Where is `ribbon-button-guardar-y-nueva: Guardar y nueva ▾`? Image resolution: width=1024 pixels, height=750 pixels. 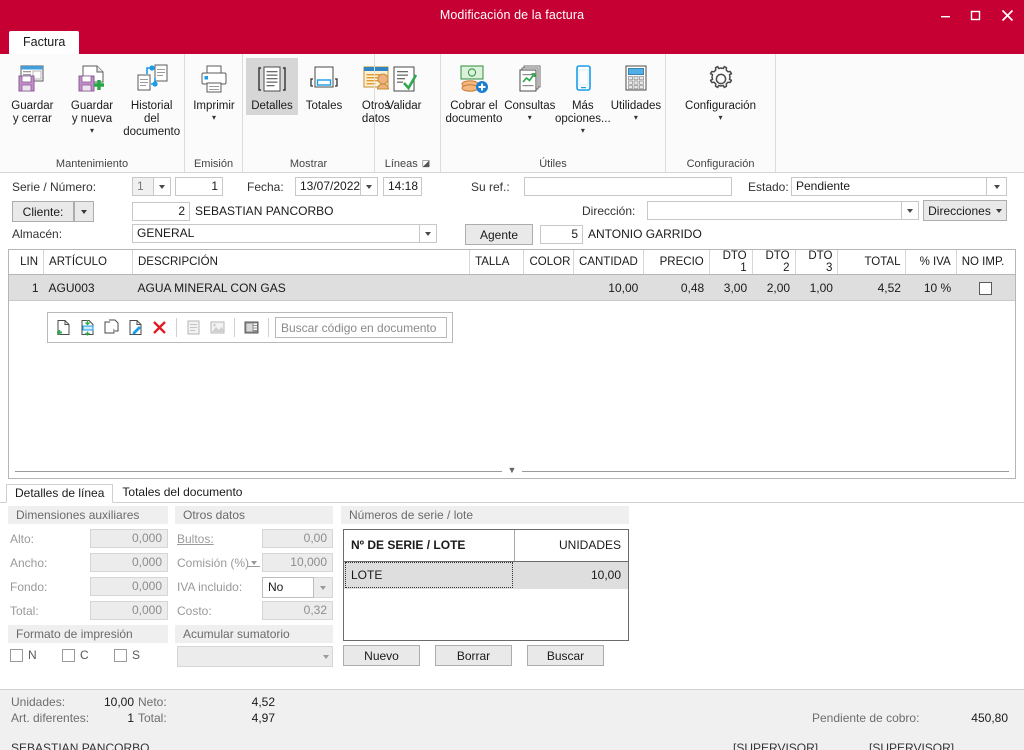 ribbon-button-guardar-y-nueva: Guardar y nueva ▾ is located at coordinates (92, 97).